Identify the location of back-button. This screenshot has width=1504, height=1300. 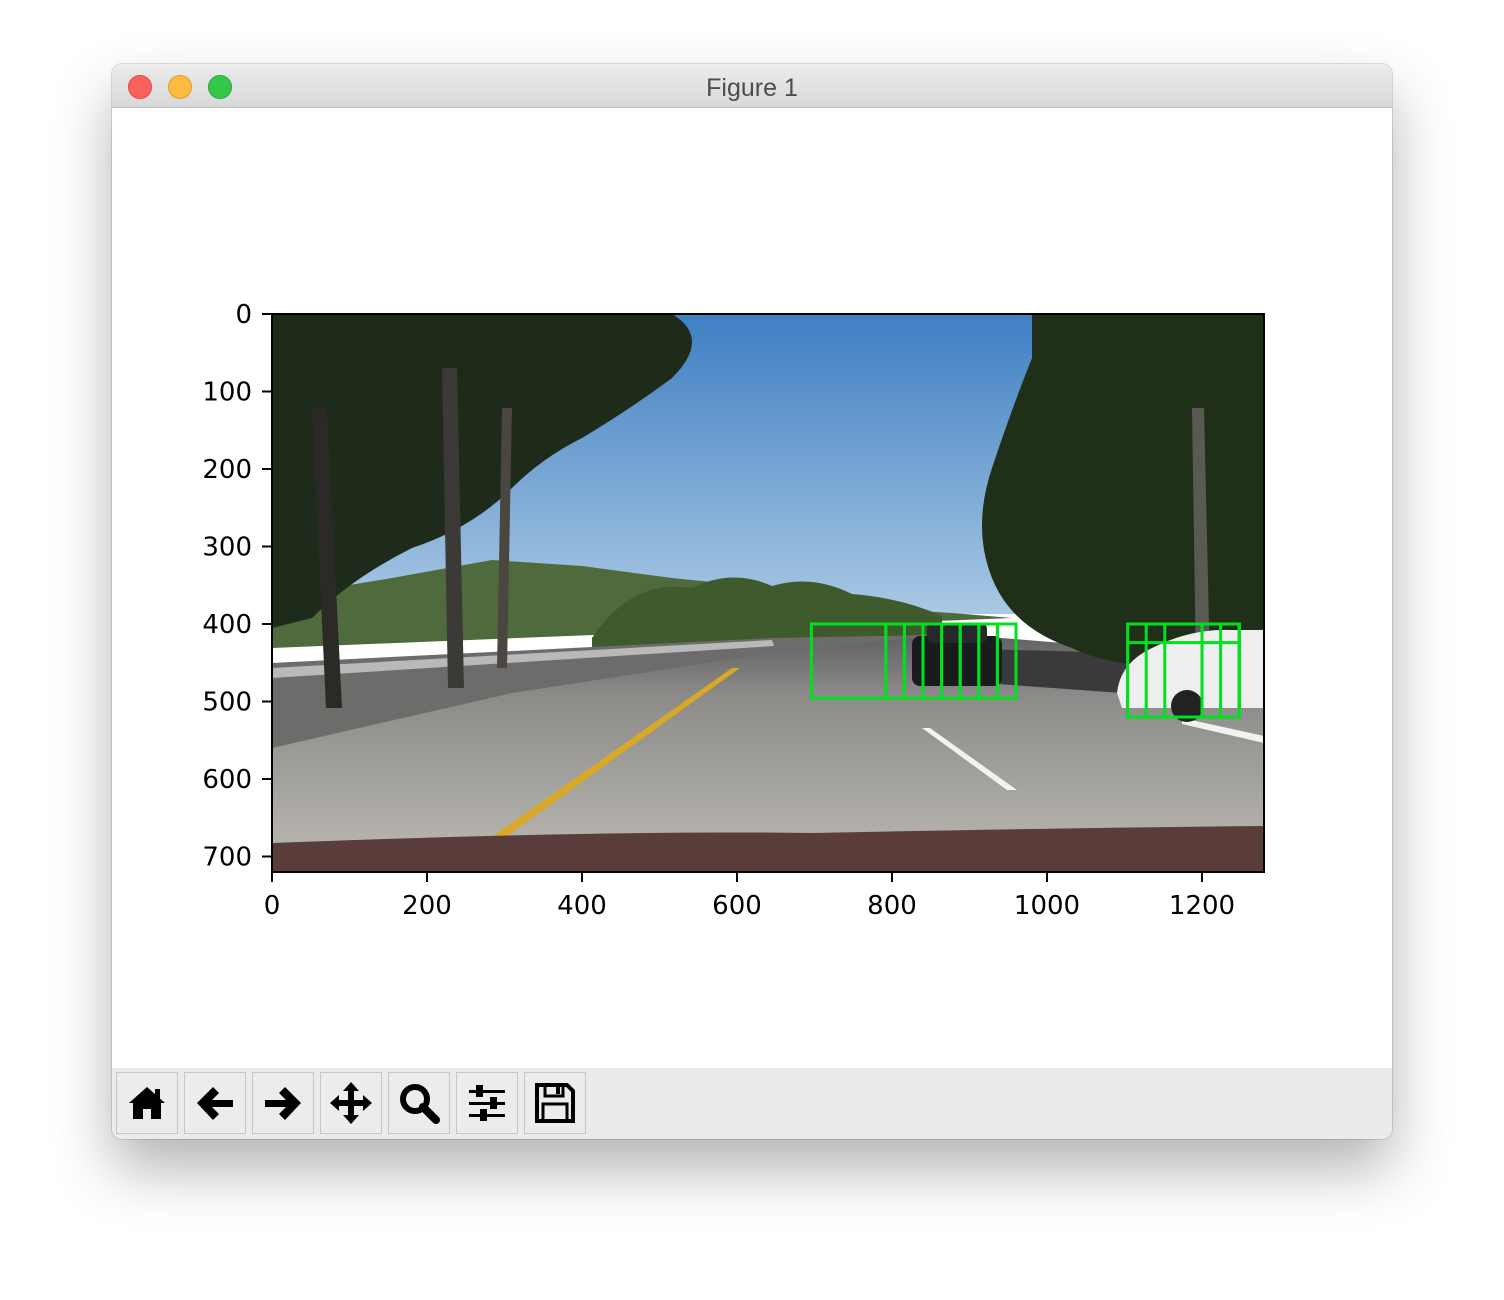
(215, 1103).